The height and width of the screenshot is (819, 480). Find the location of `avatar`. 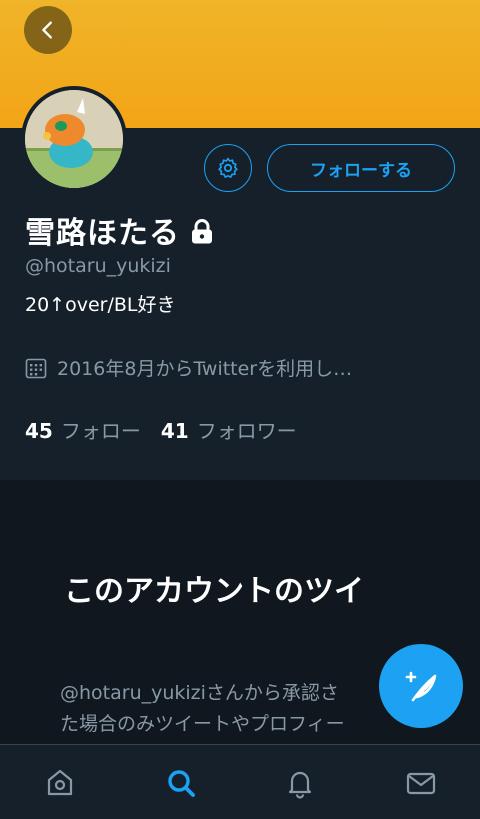

avatar is located at coordinates (74, 139).